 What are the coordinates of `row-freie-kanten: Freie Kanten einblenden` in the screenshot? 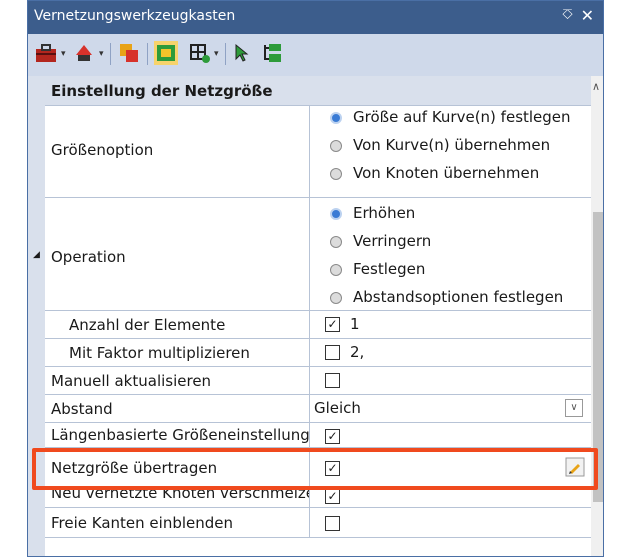 It's located at (318, 523).